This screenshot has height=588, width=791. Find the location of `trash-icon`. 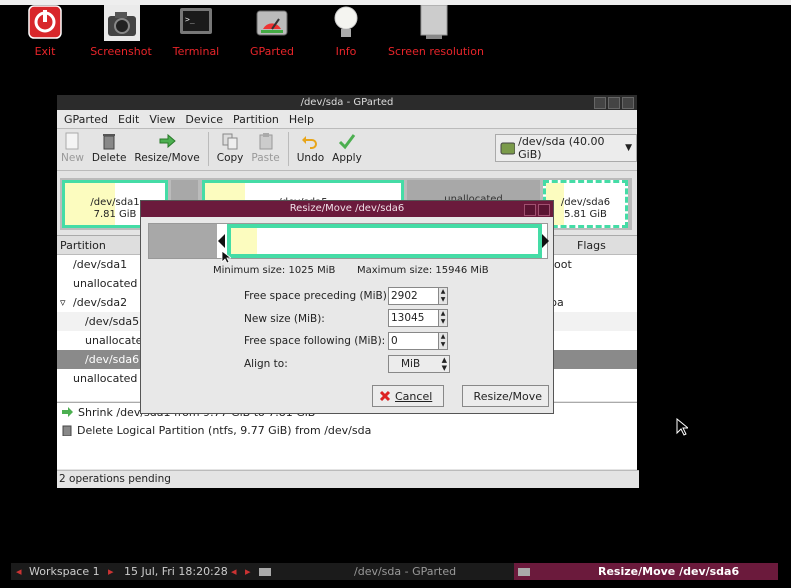

trash-icon is located at coordinates (67, 430).